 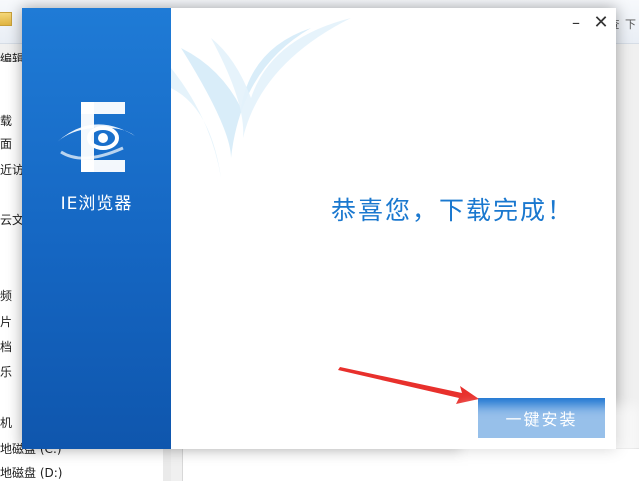 What do you see at coordinates (12, 169) in the screenshot?
I see `nav-item-recent: 近访` at bounding box center [12, 169].